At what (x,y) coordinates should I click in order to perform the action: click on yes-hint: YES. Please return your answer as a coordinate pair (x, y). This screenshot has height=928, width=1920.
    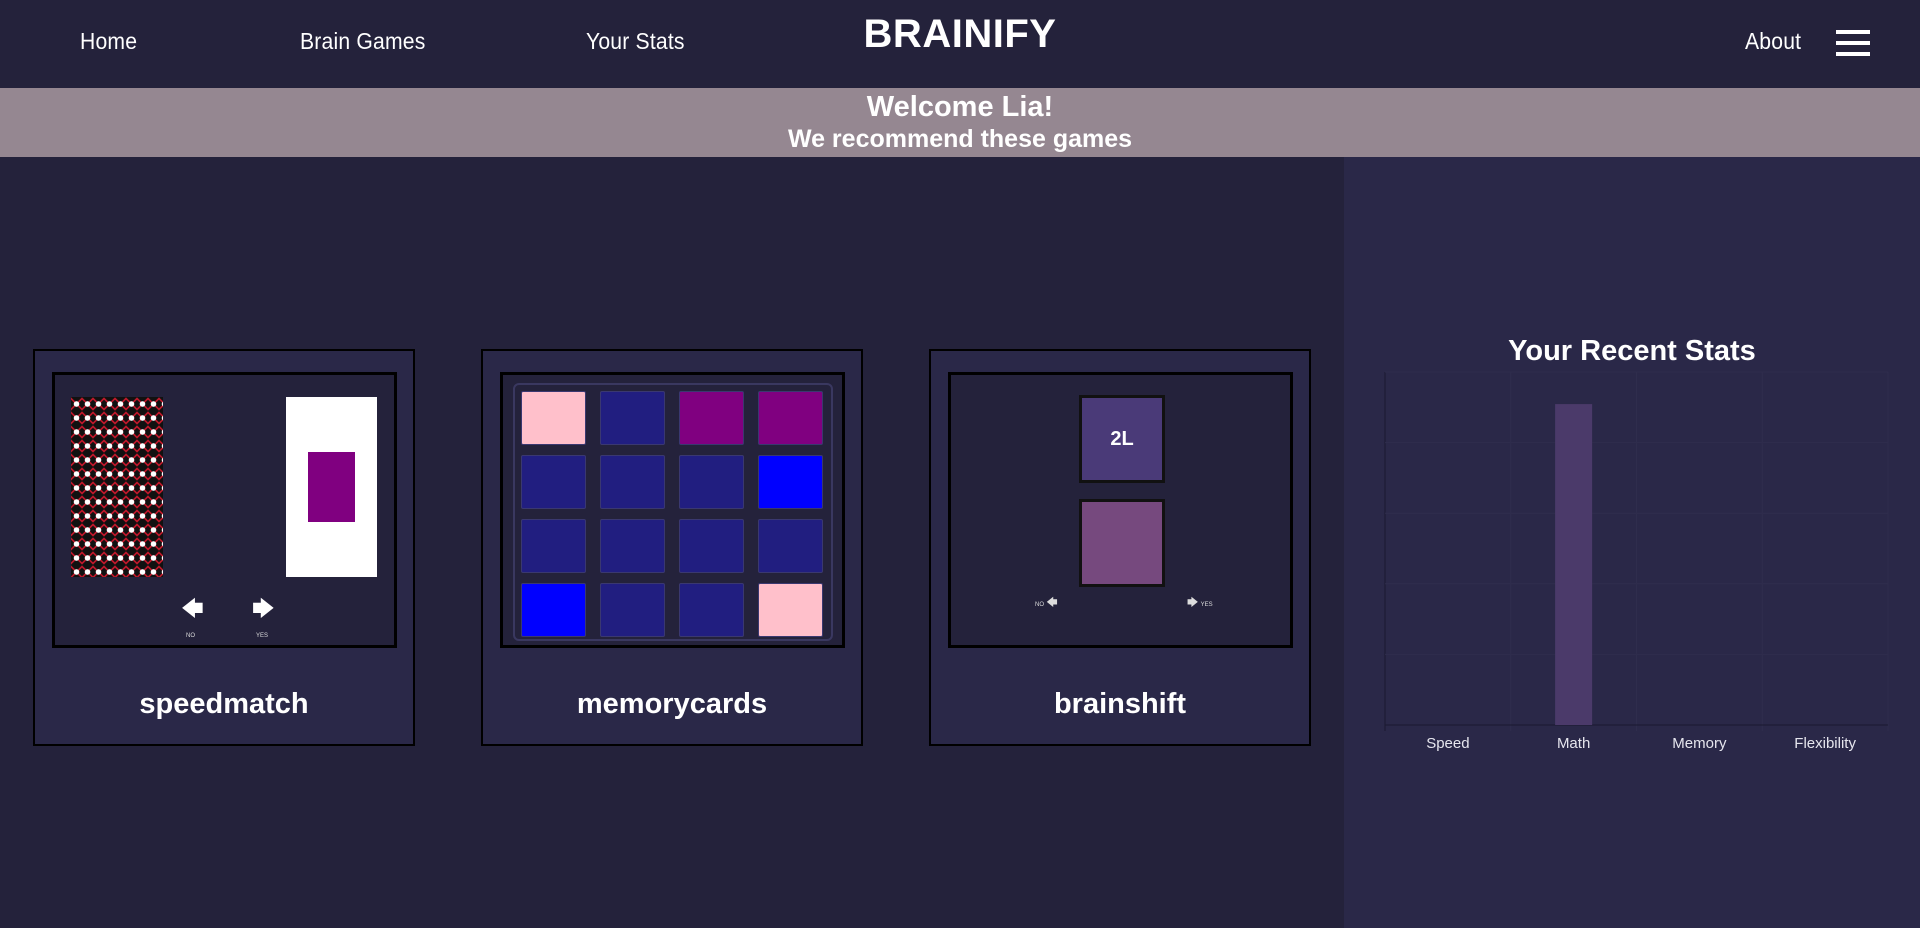
    Looking at the image, I should click on (262, 636).